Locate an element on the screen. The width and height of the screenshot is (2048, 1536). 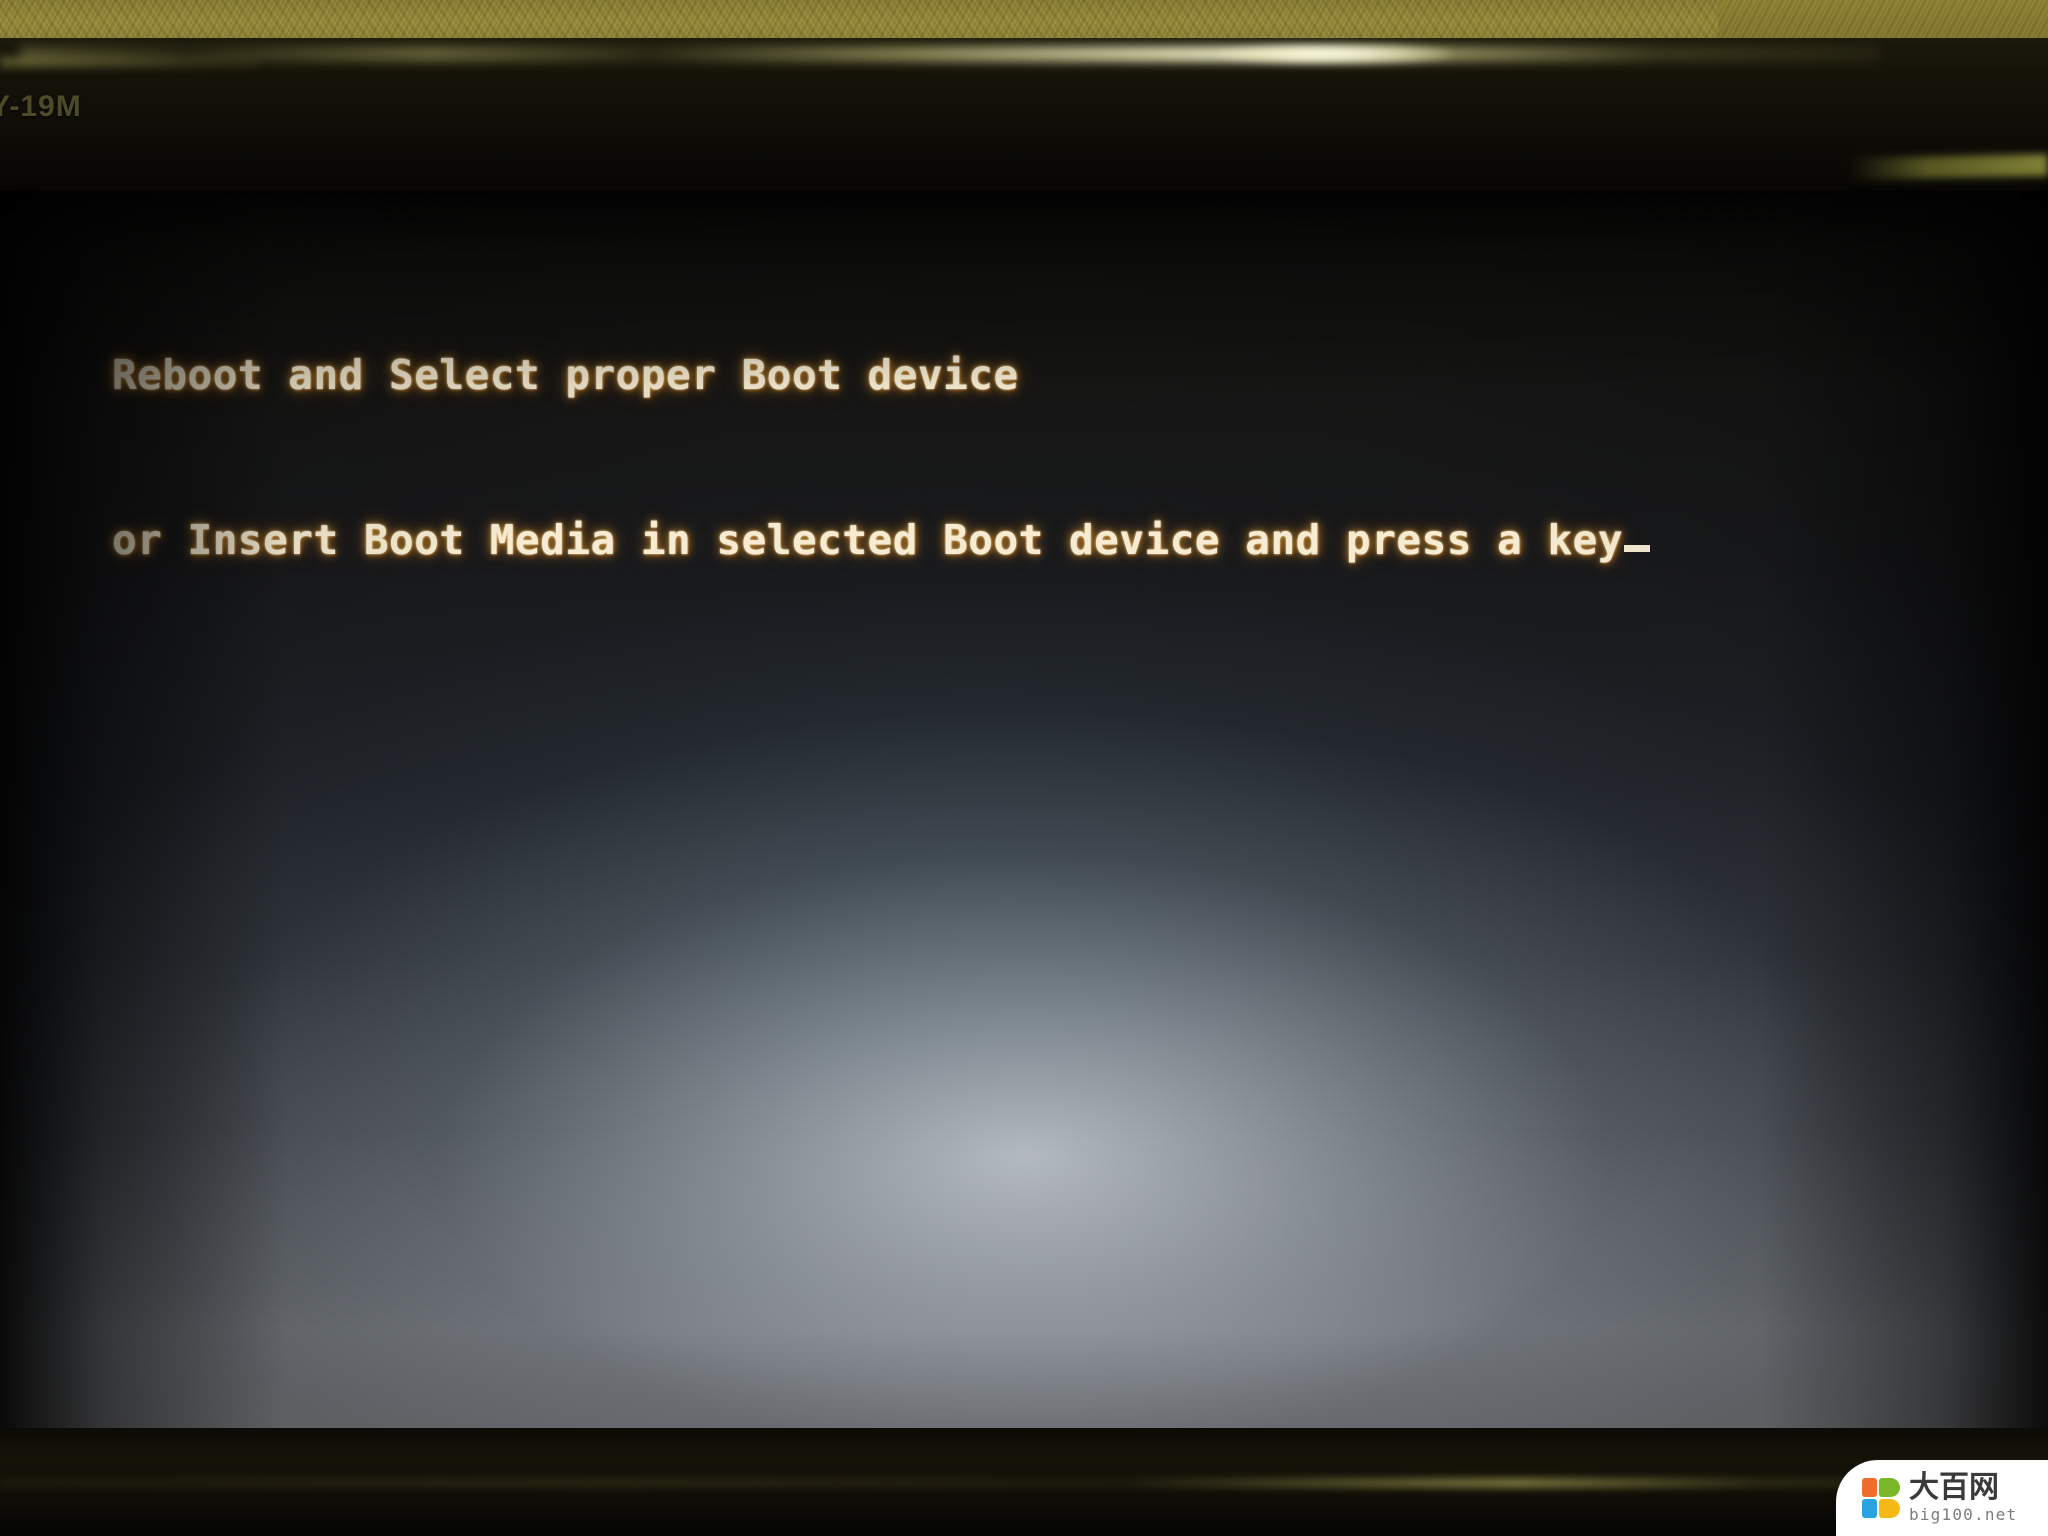
watermark-site-url: big100.net is located at coordinates (1963, 1515).